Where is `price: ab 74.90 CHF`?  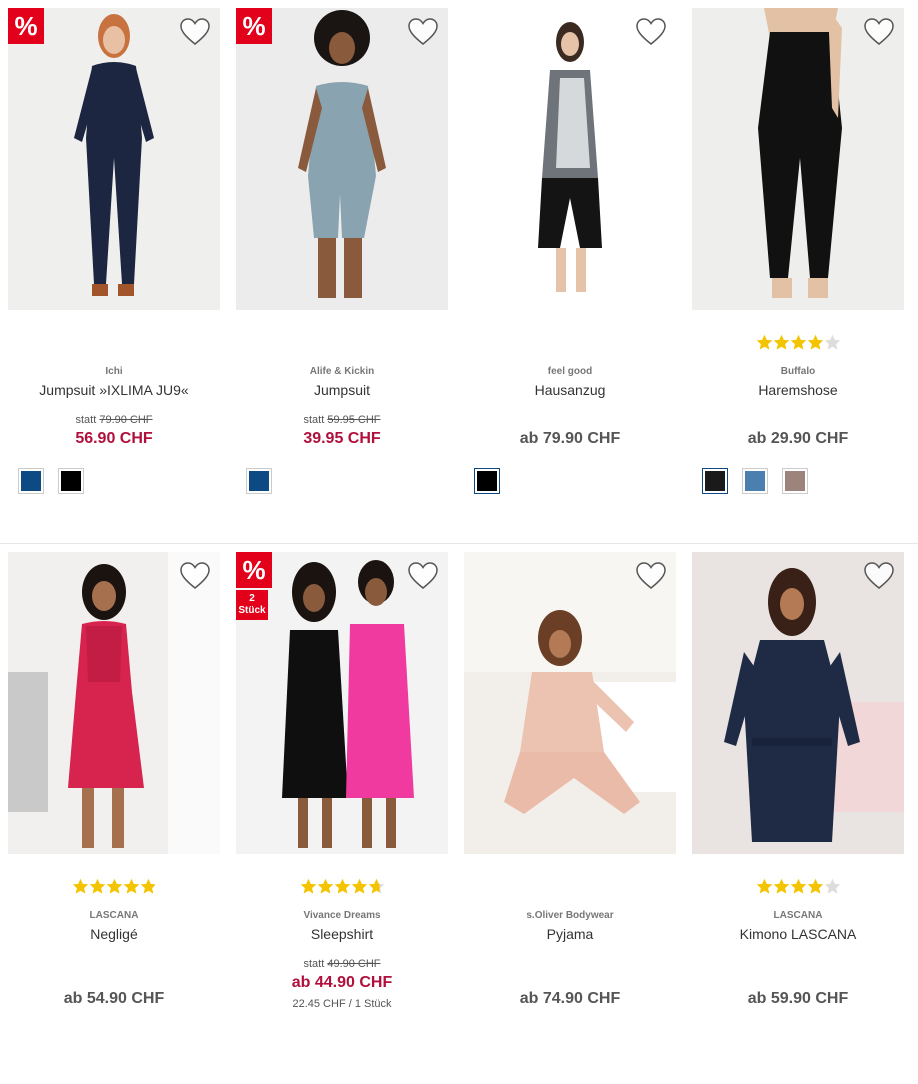
price: ab 74.90 CHF is located at coordinates (570, 998).